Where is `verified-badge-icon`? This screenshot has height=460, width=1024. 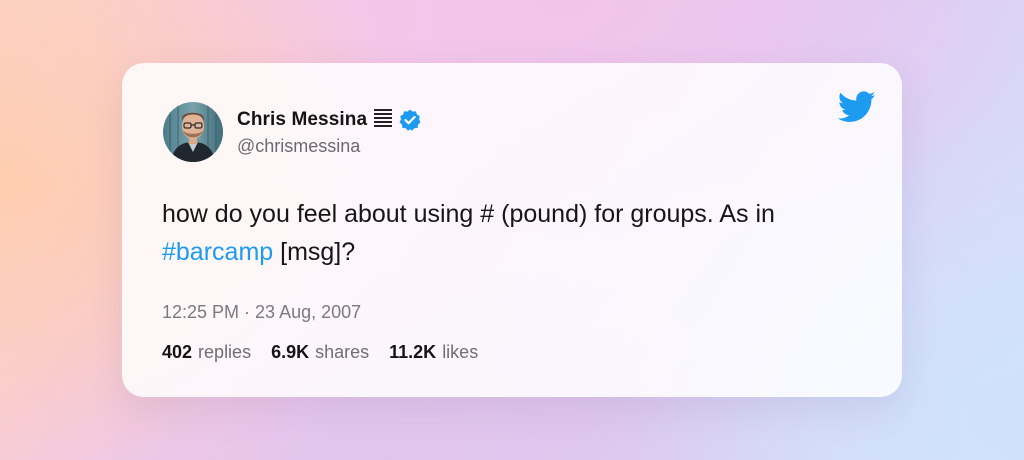
verified-badge-icon is located at coordinates (410, 120).